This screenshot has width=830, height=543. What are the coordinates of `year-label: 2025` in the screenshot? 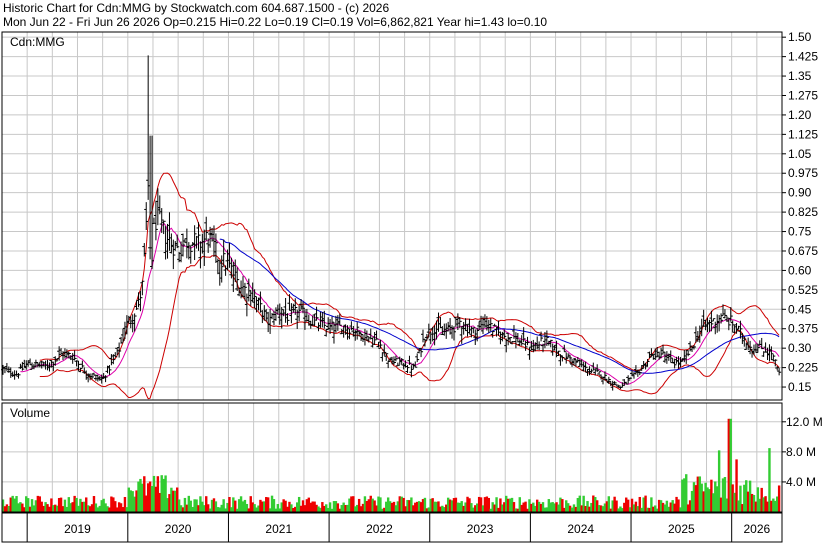 It's located at (681, 529).